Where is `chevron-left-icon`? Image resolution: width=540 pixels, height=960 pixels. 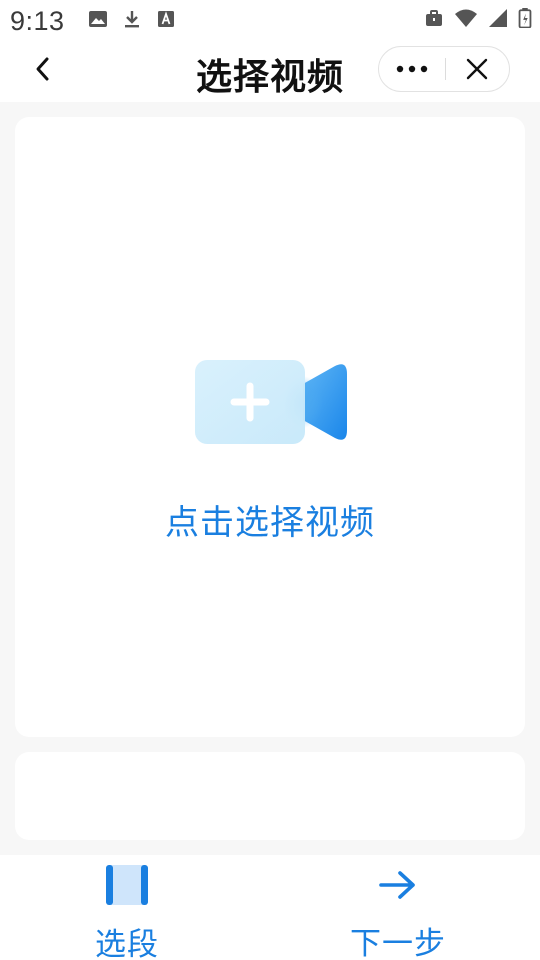
chevron-left-icon is located at coordinates (42, 69).